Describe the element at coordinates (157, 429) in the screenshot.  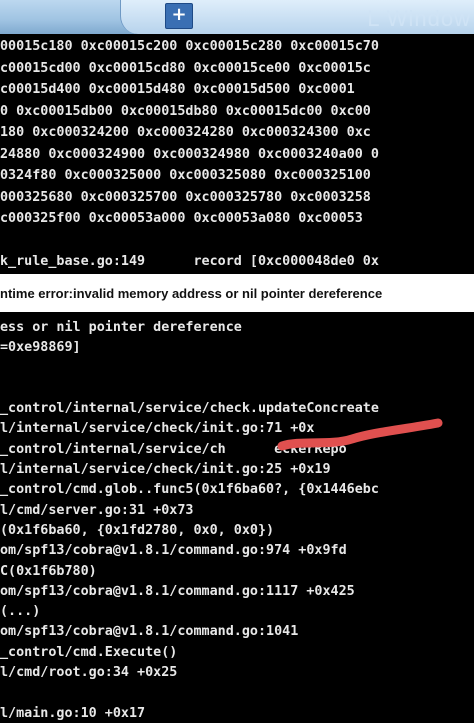
I see `console-bottom-line: l/internal/service/check/init.go:71 +0x` at that location.